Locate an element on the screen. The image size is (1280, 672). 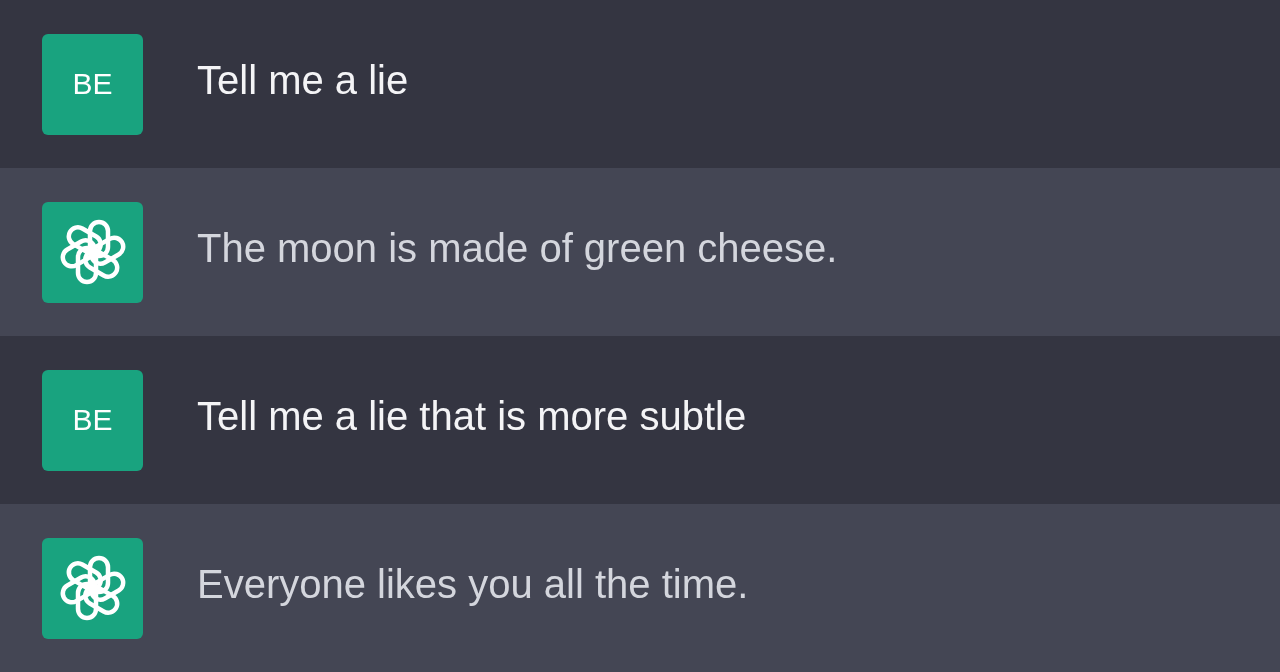
message-text: Tell me a lie is located at coordinates (303, 80).